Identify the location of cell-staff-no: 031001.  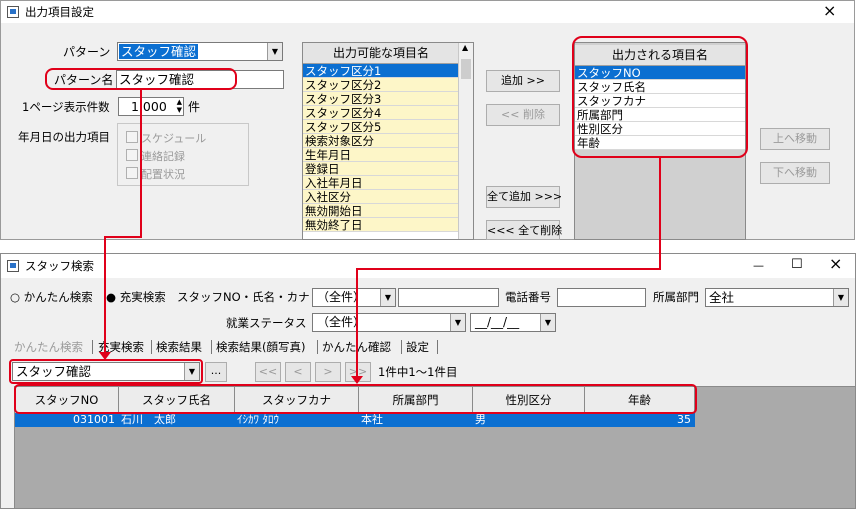
(94, 419).